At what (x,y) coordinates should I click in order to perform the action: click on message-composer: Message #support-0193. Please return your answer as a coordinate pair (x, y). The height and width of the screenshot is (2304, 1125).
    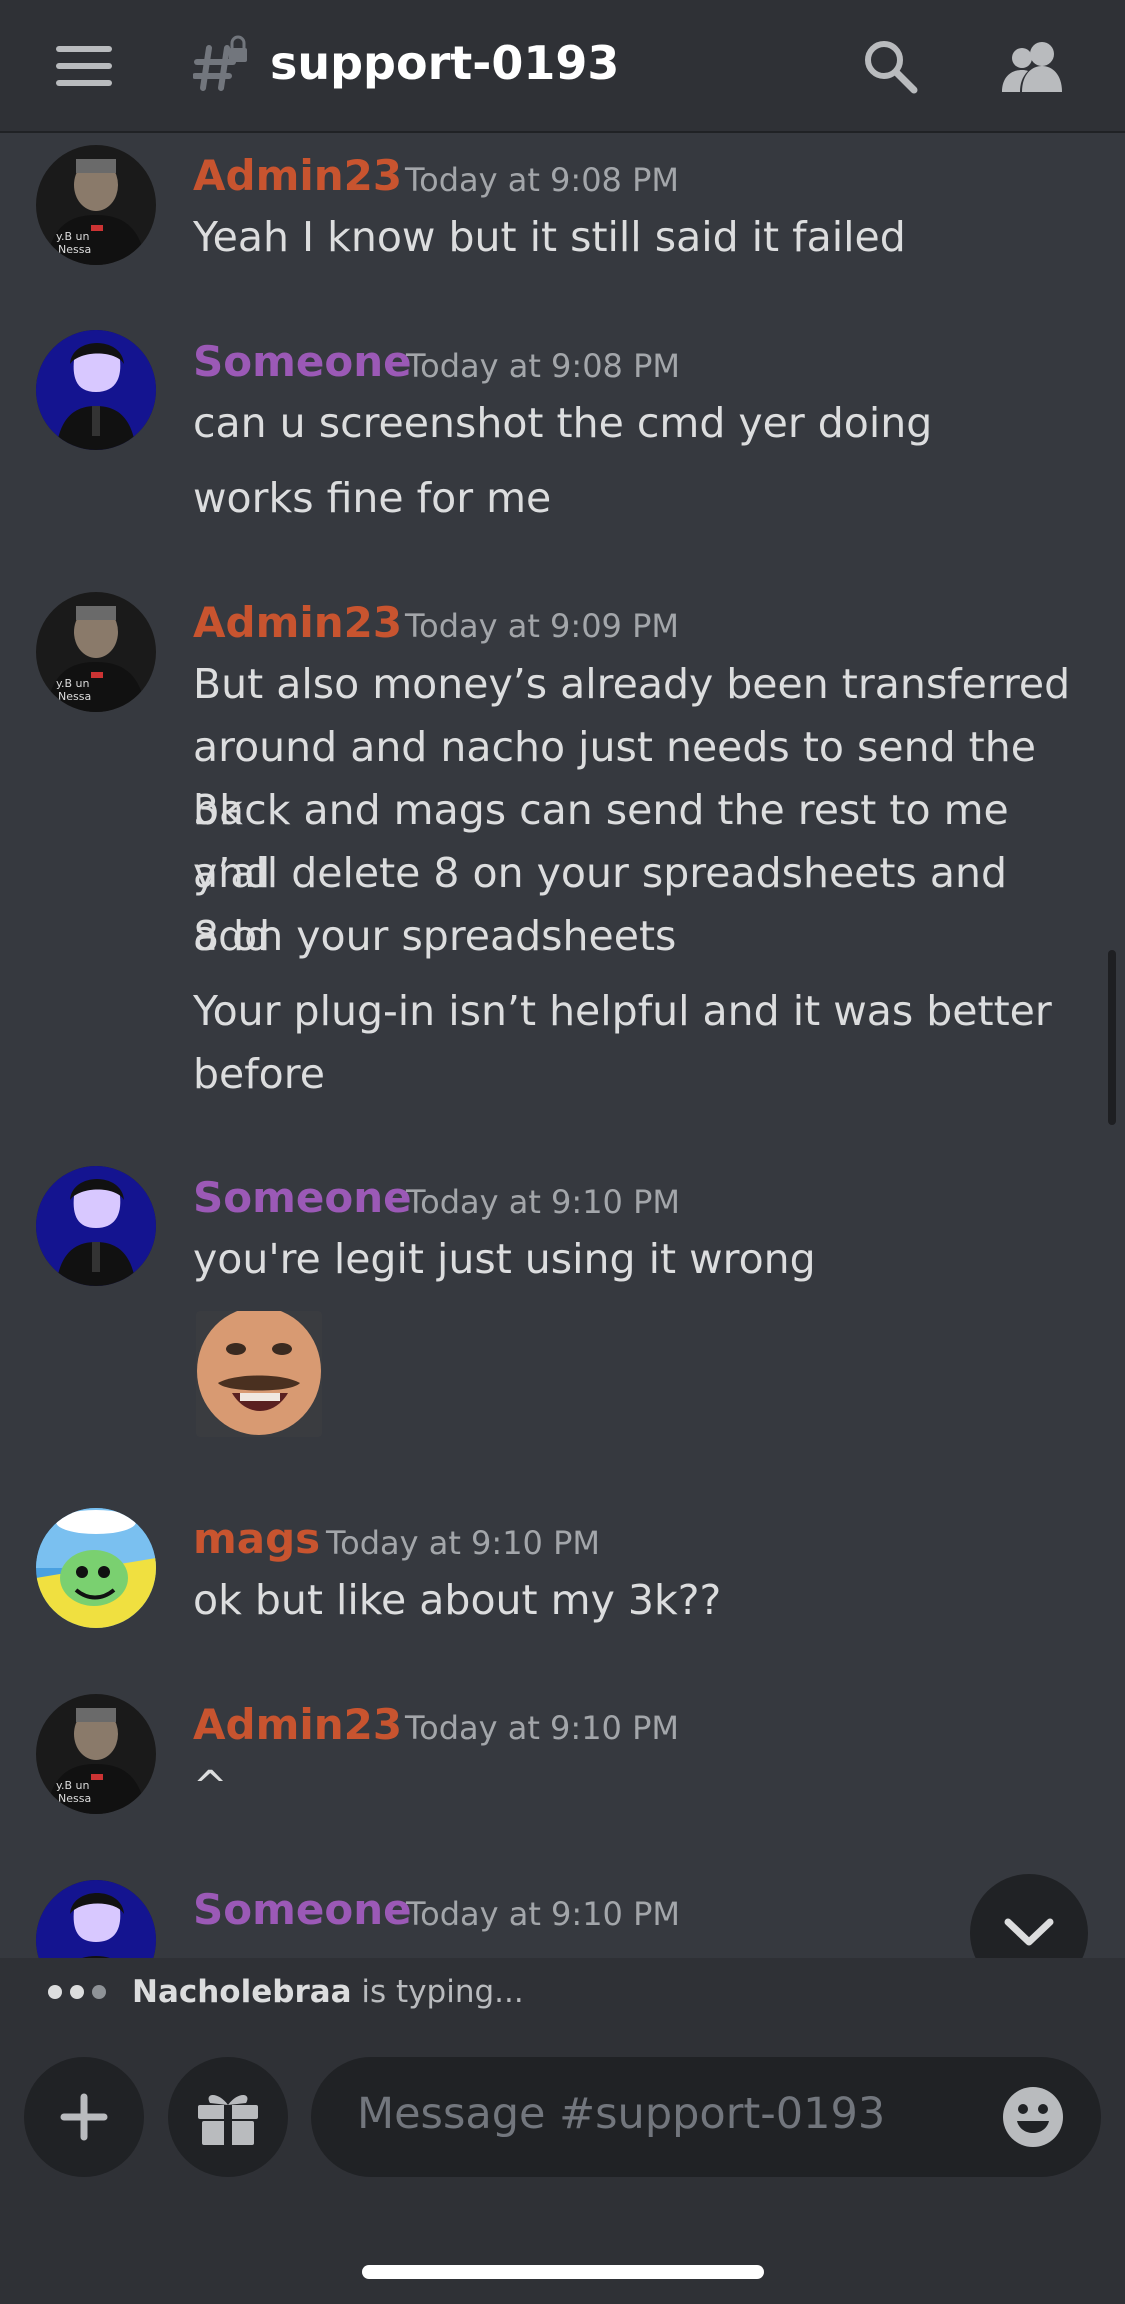
    Looking at the image, I should click on (562, 2167).